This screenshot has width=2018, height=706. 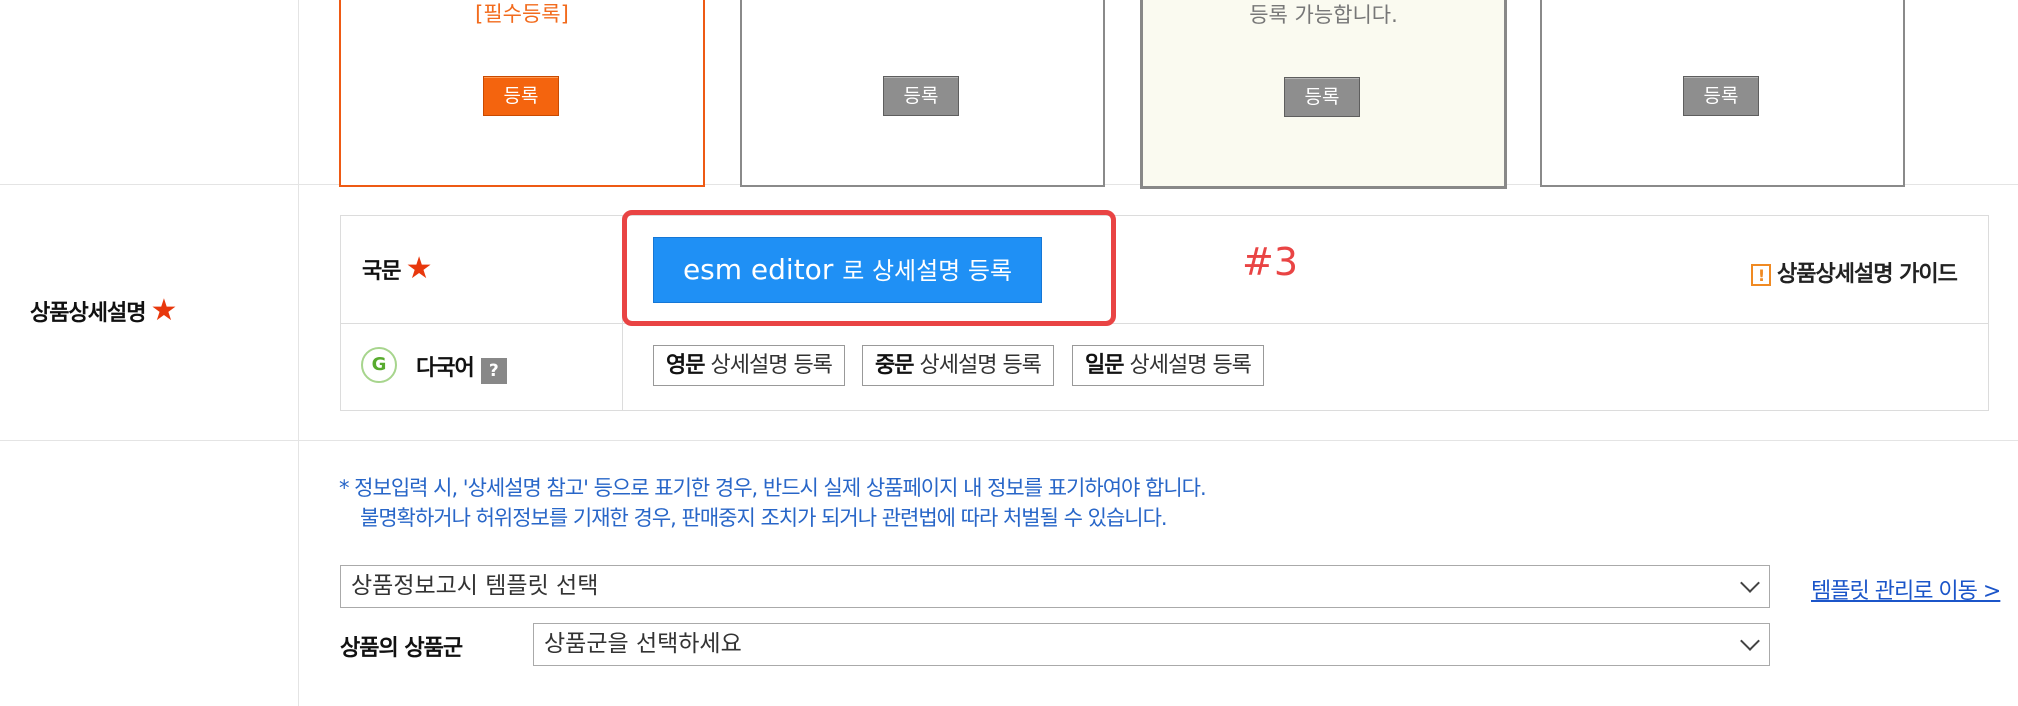 What do you see at coordinates (522, 14) in the screenshot?
I see `image-box-text: [필수등록]` at bounding box center [522, 14].